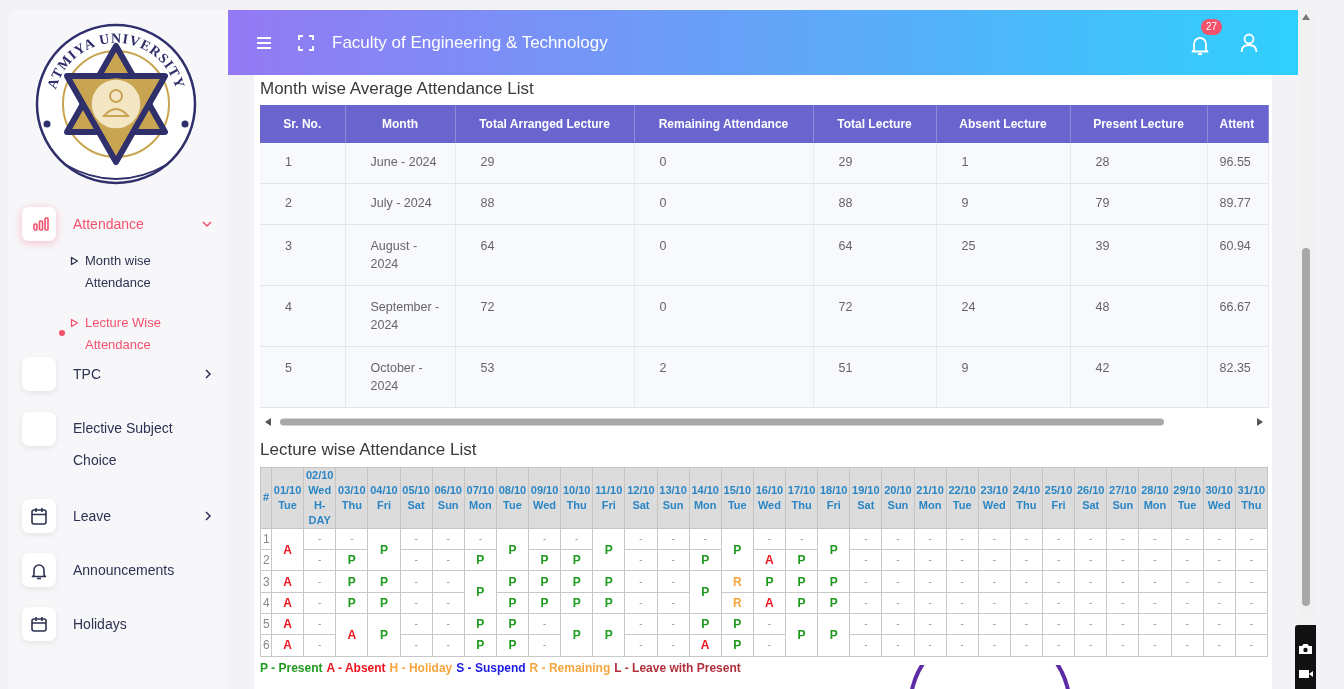 The width and height of the screenshot is (1344, 689). What do you see at coordinates (833, 498) in the screenshot?
I see `column-header: 18/10 Fri` at bounding box center [833, 498].